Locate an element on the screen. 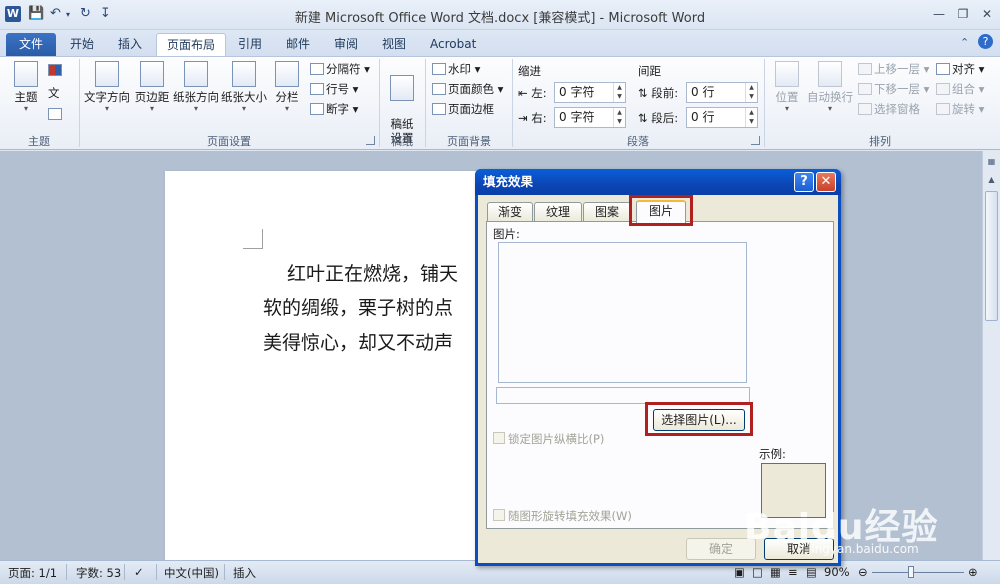 The image size is (1000, 584). tab-pattern: 图案 is located at coordinates (607, 212).